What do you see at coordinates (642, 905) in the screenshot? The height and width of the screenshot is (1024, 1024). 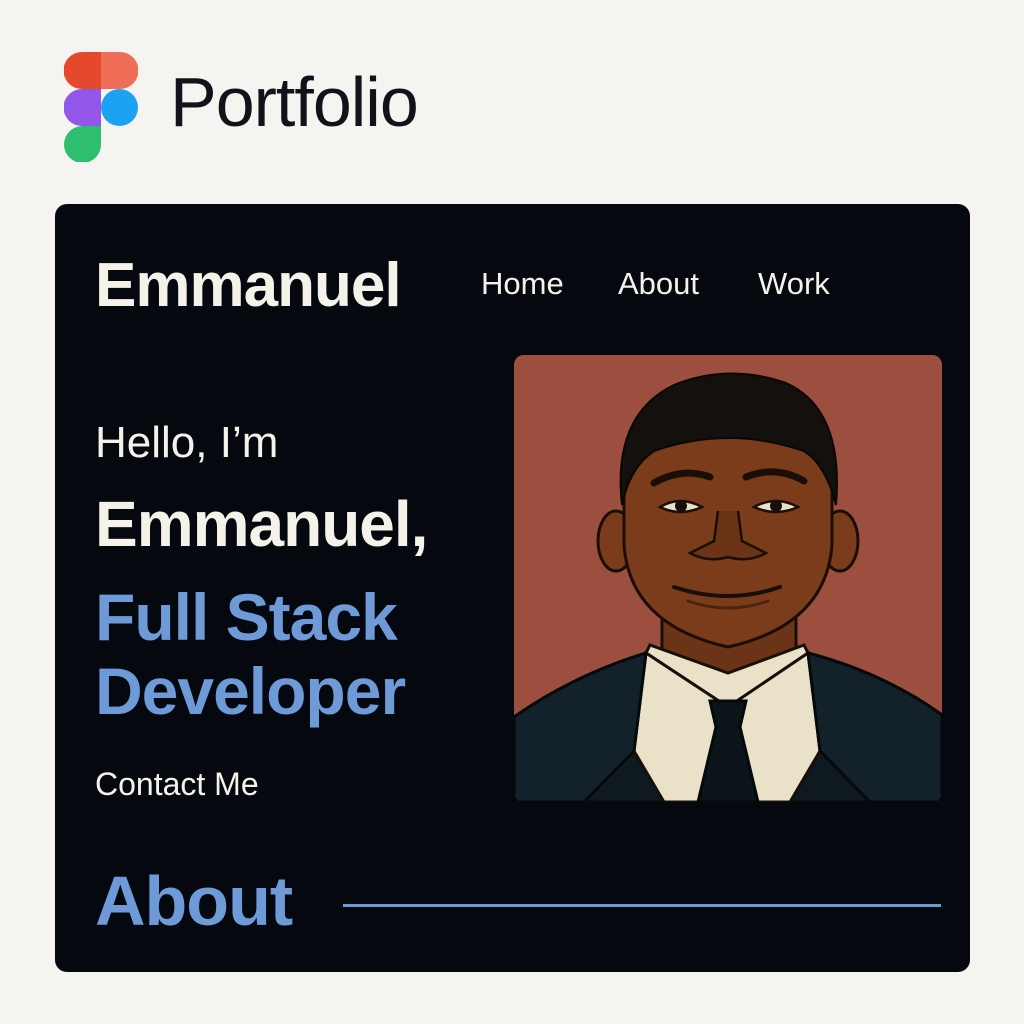 I see `section-divider` at bounding box center [642, 905].